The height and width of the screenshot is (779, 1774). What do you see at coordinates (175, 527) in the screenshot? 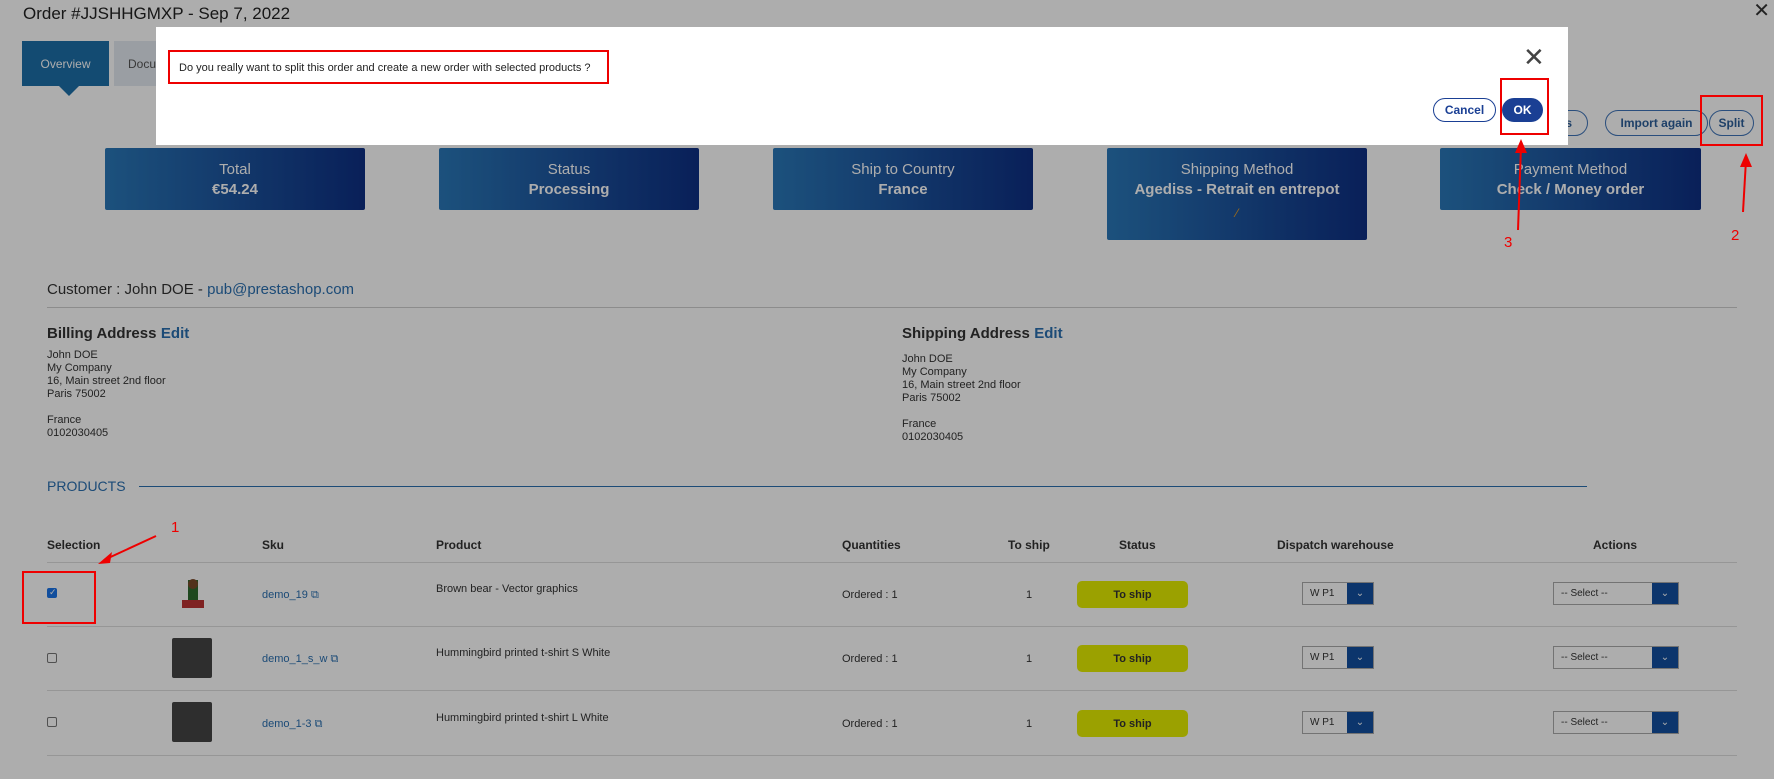
I see `annotation-step-1: 1` at bounding box center [175, 527].